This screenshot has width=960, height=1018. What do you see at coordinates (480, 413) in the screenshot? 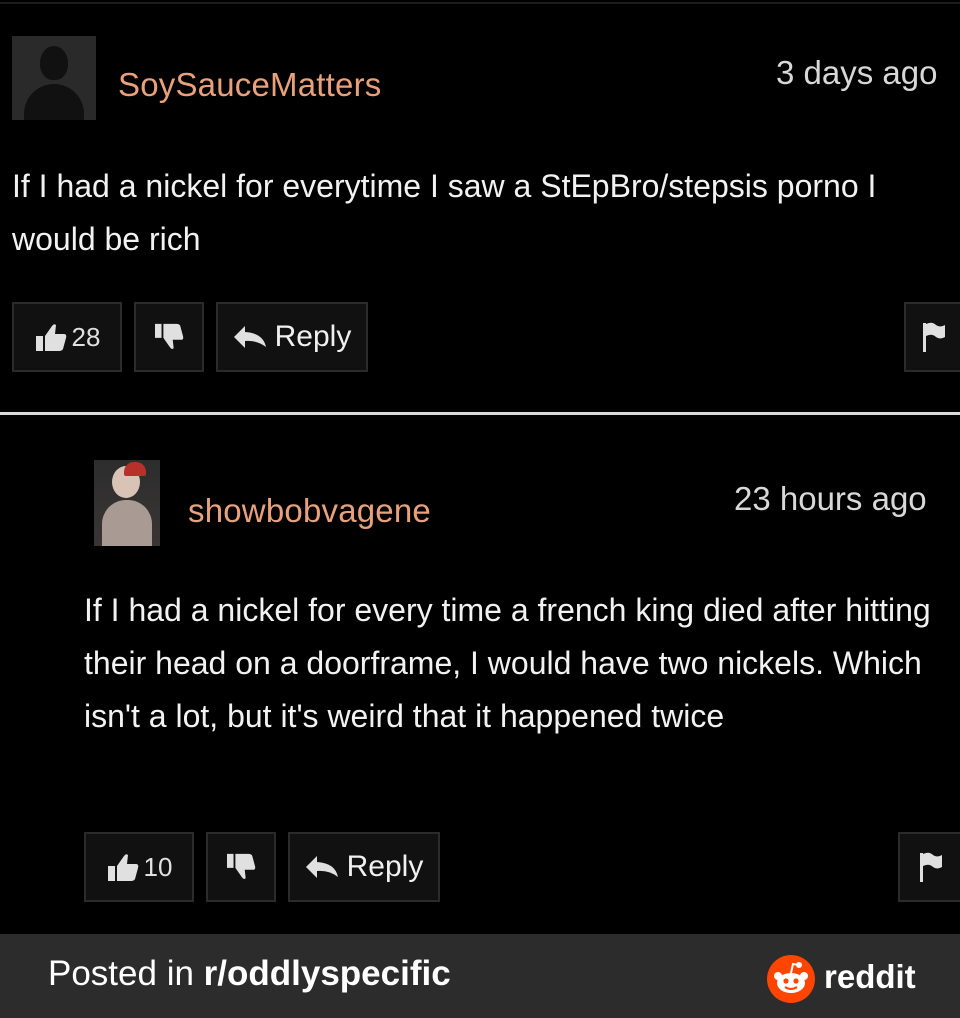
I see `comment-divider` at bounding box center [480, 413].